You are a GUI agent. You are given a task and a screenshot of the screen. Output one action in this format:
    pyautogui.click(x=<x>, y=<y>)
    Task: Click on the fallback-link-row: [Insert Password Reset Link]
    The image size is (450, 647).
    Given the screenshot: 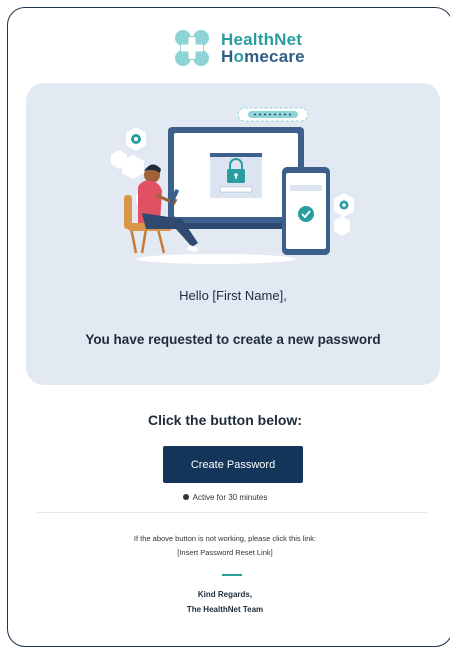 What is the action you would take?
    pyautogui.click(x=225, y=552)
    